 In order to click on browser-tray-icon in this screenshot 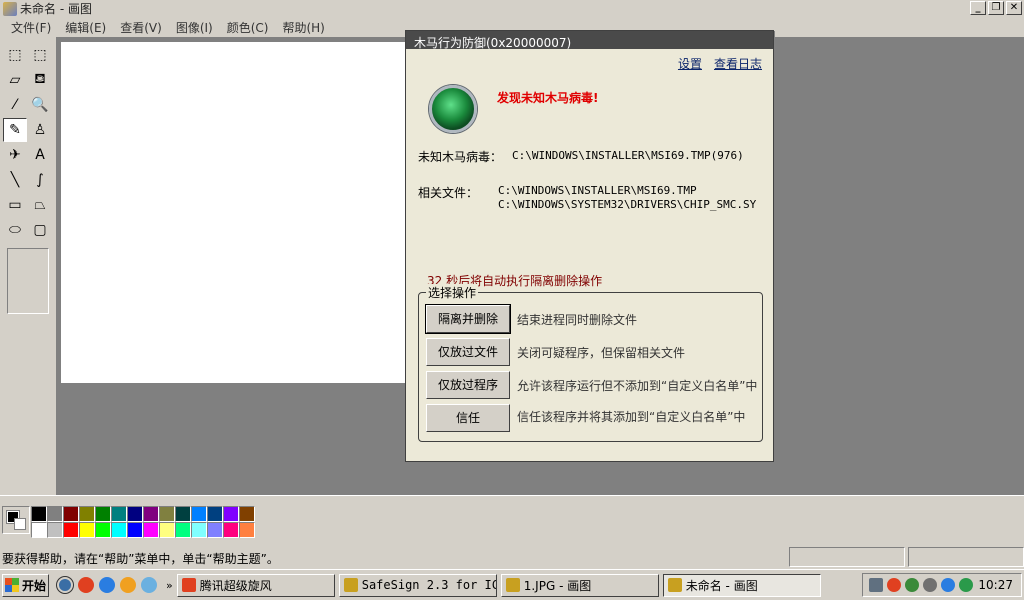, I will do `click(948, 585)`.